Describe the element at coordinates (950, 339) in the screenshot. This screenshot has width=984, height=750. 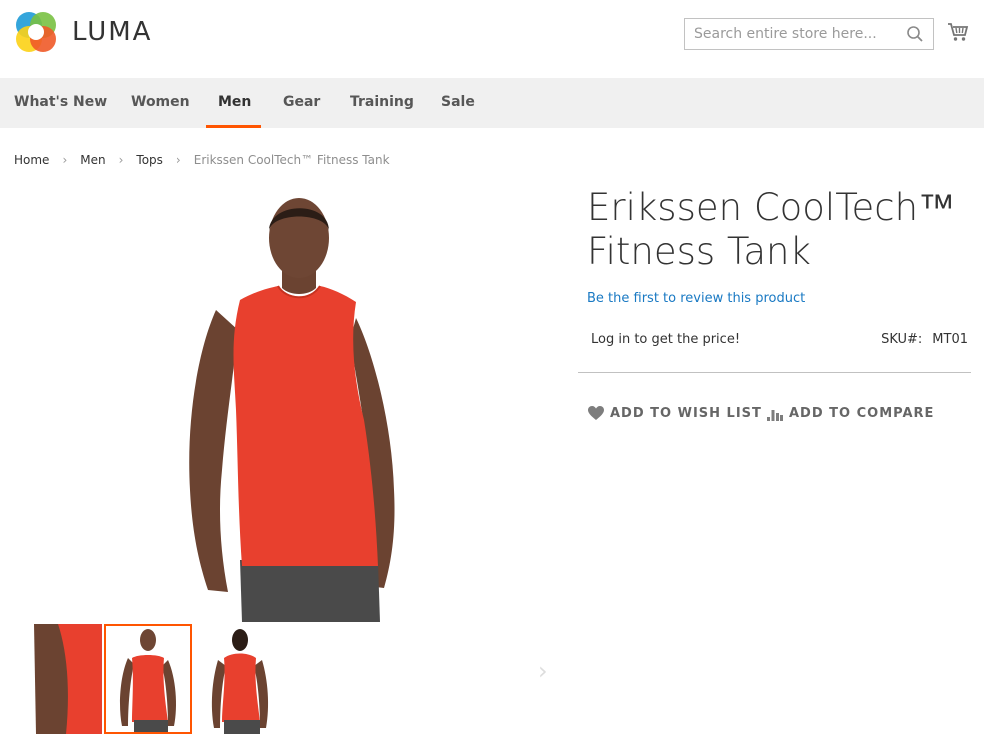
I see `sku-value: MT01` at that location.